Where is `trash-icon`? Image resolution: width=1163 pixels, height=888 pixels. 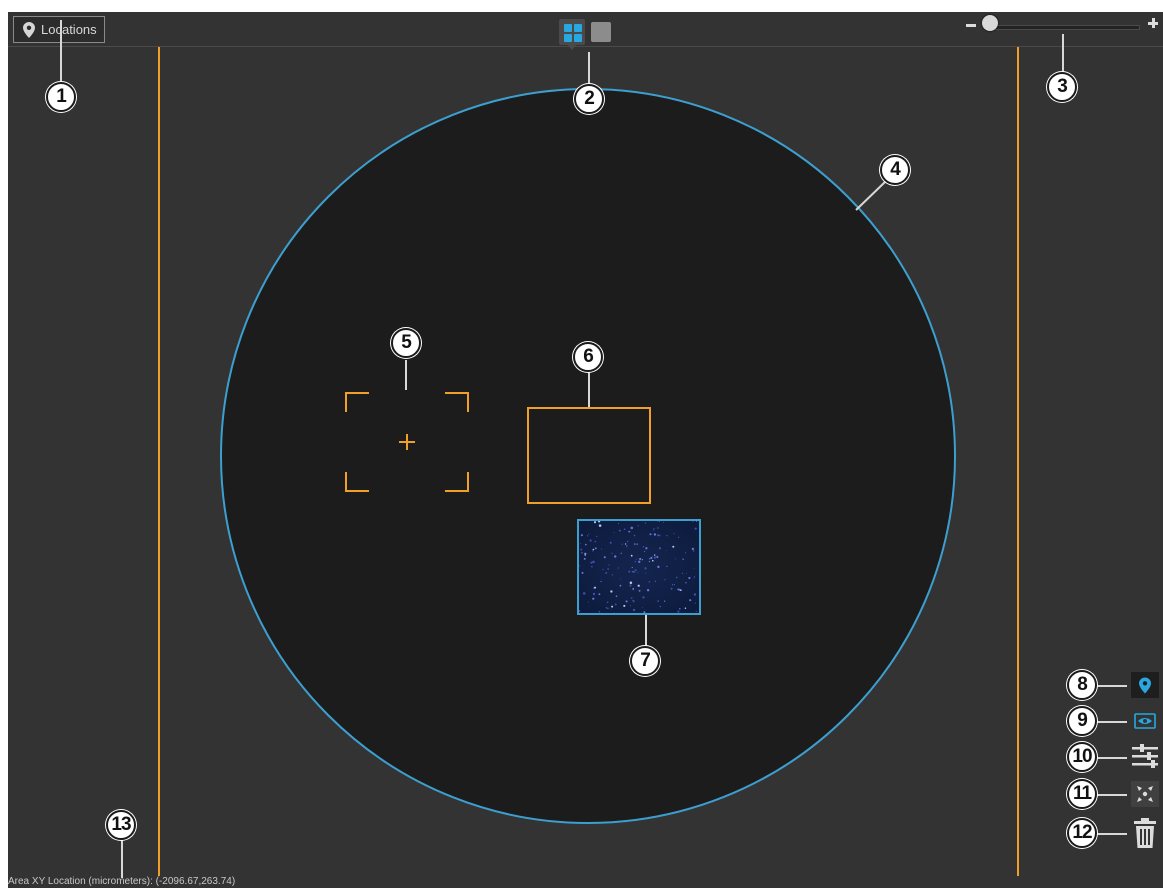 trash-icon is located at coordinates (1145, 833).